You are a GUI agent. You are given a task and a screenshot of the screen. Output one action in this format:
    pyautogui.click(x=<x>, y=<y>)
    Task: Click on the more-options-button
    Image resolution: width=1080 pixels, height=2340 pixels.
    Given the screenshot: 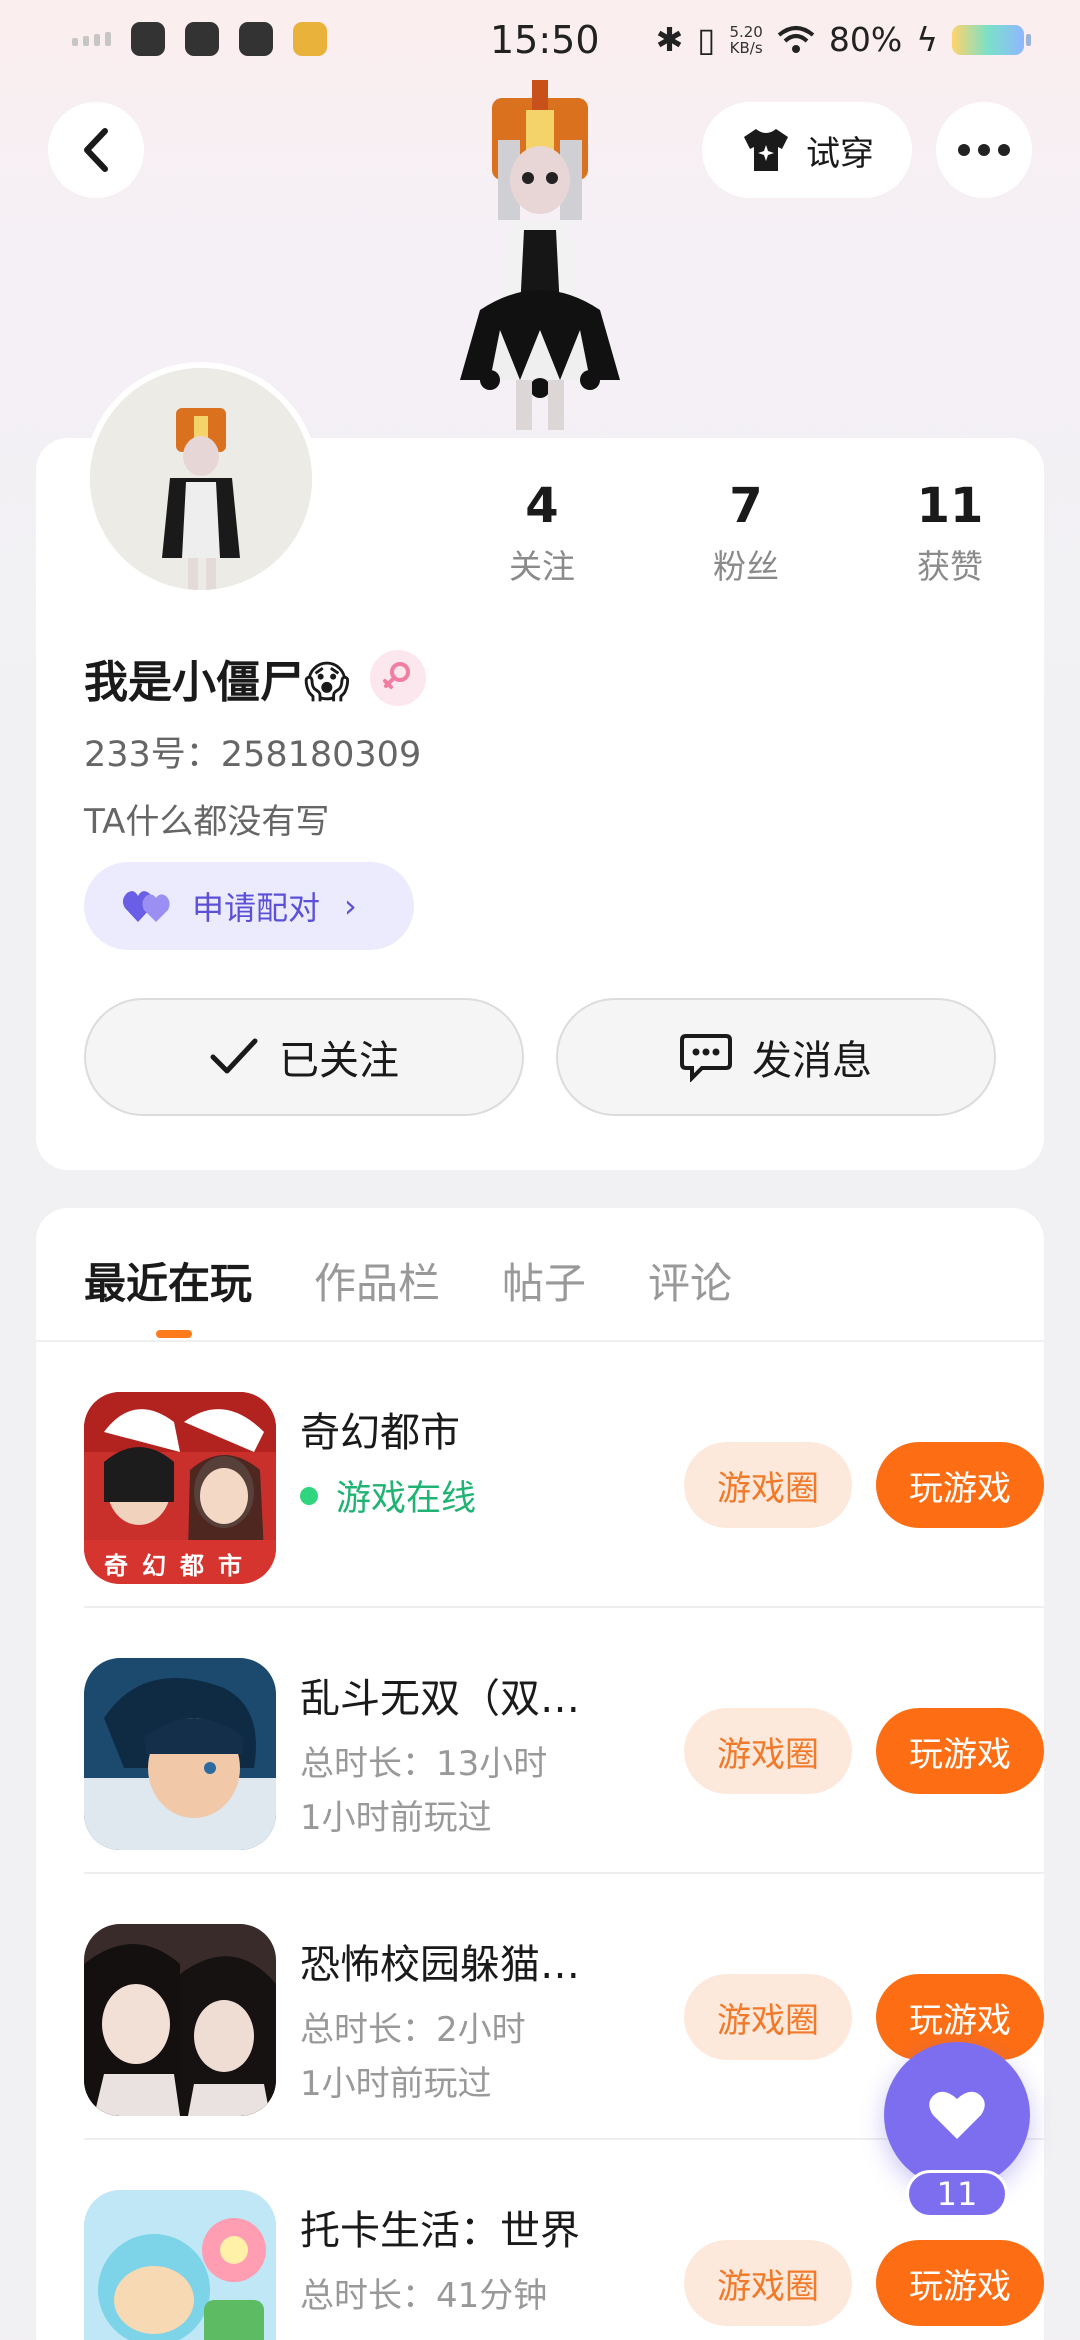 What is the action you would take?
    pyautogui.click(x=984, y=150)
    